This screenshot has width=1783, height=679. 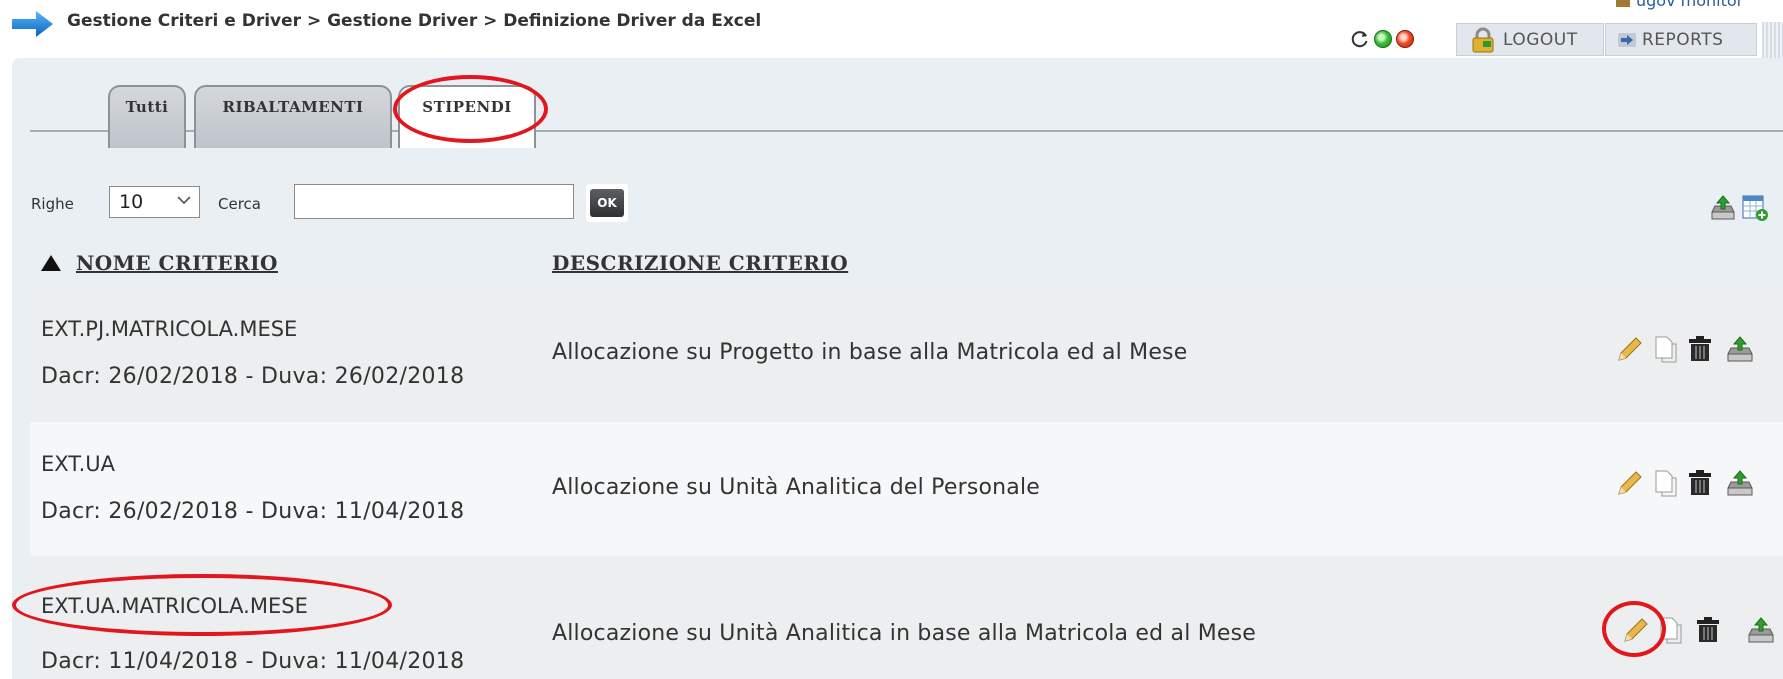 What do you see at coordinates (1690, 5) in the screenshot?
I see `user-name: ugov monitor` at bounding box center [1690, 5].